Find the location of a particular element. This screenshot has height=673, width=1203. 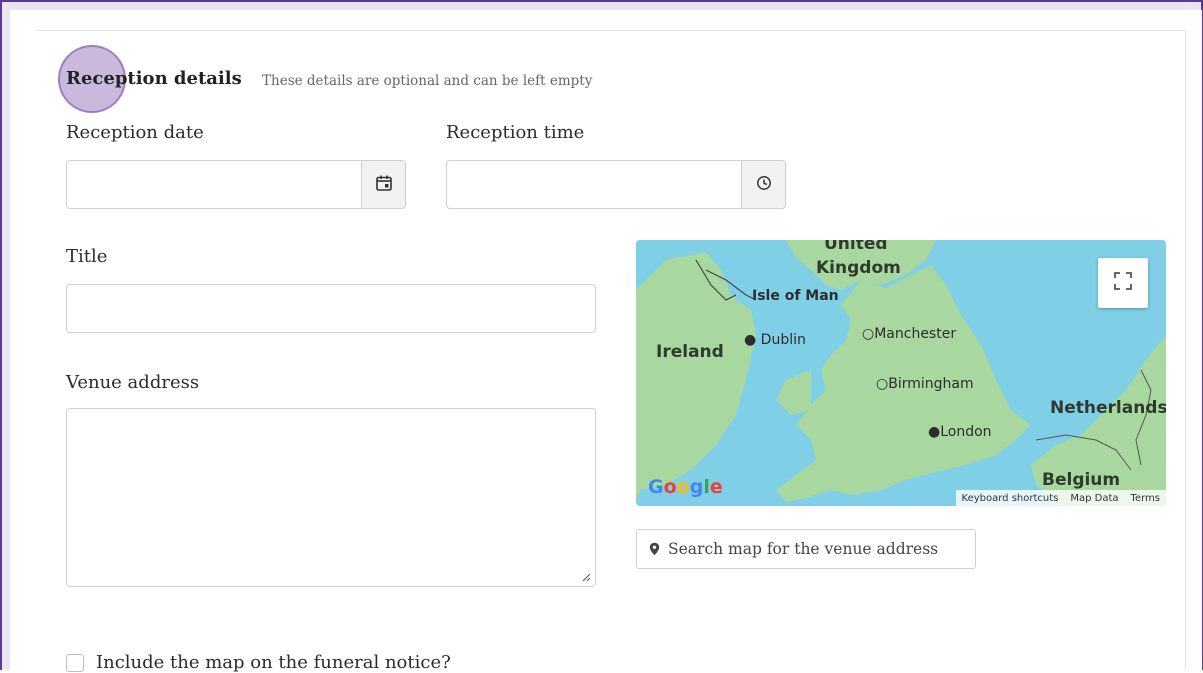

map-label-belgium: Belgium is located at coordinates (1081, 480).